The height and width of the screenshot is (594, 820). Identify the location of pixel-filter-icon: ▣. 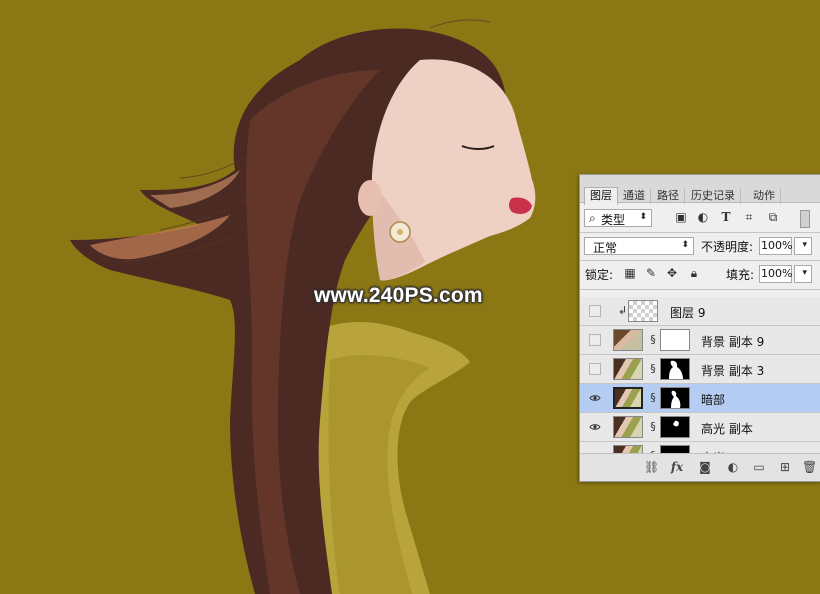
(681, 217).